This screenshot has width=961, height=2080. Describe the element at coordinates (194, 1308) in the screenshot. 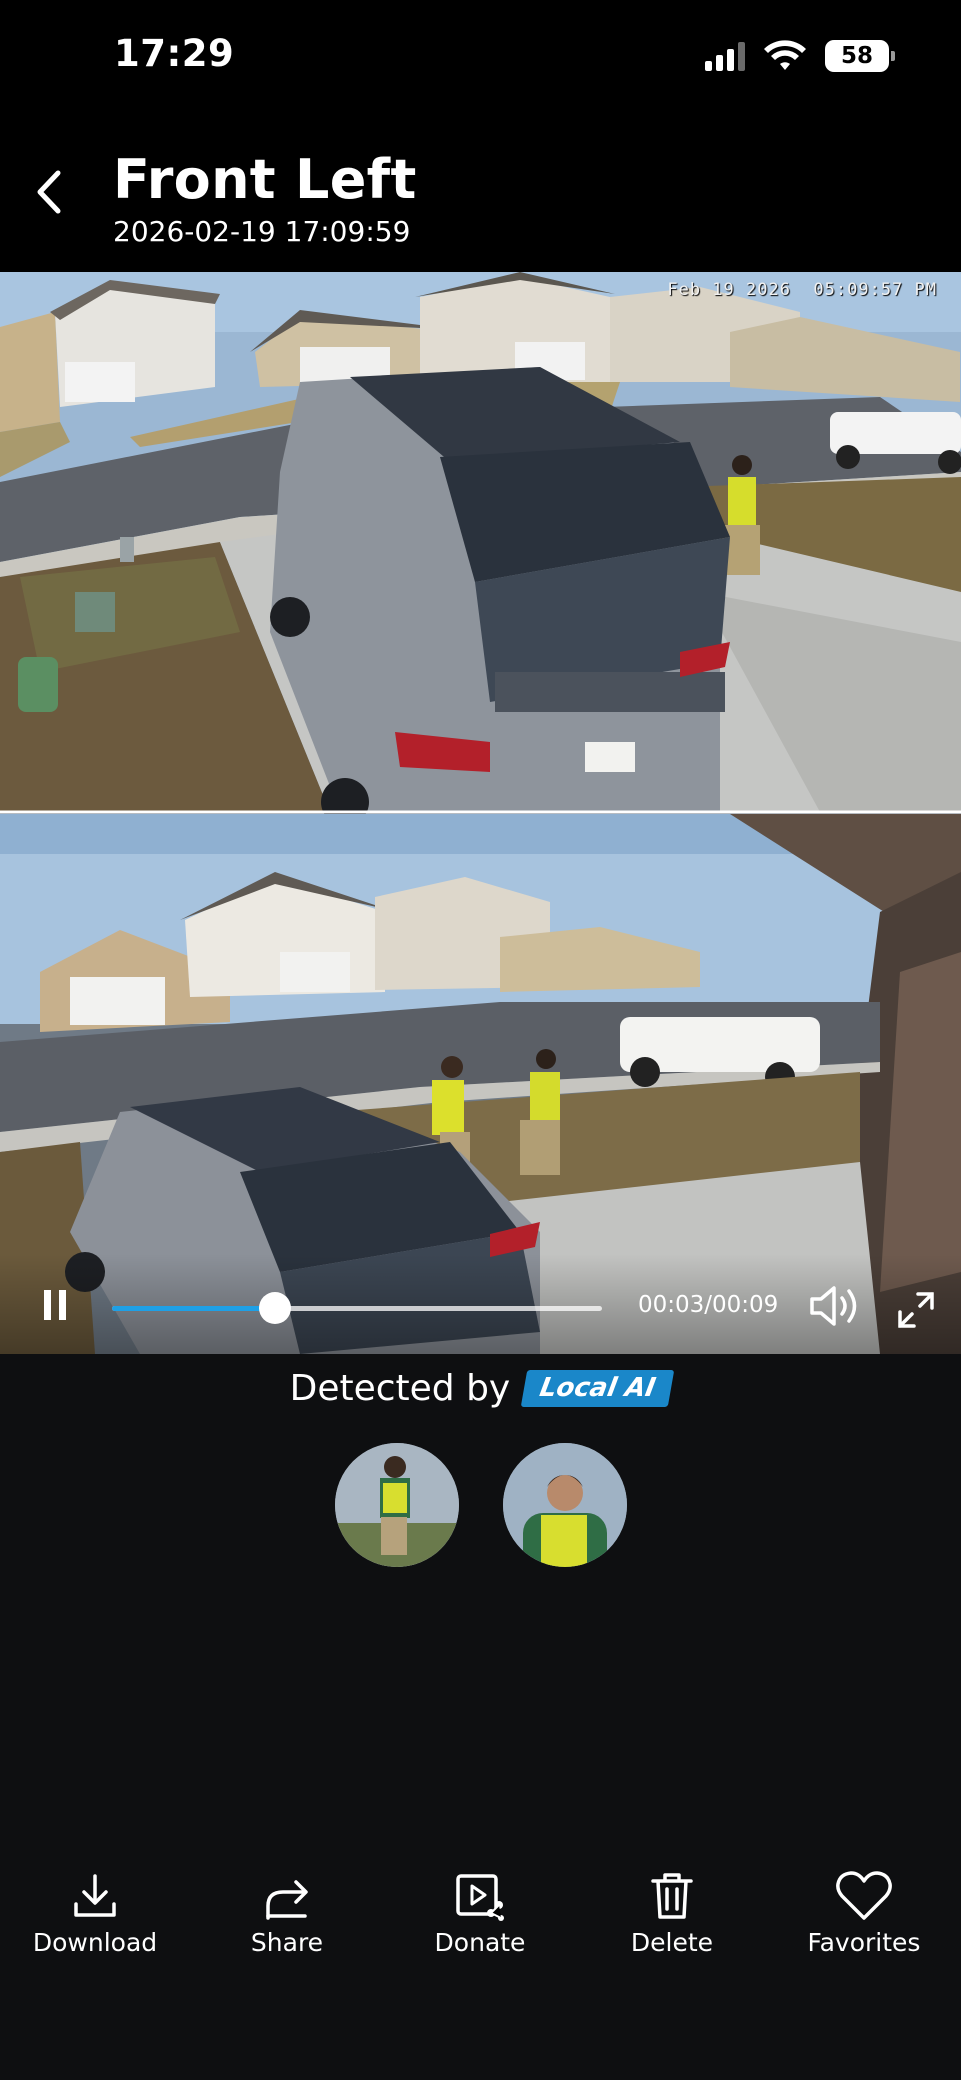

I see `progress-fill` at that location.